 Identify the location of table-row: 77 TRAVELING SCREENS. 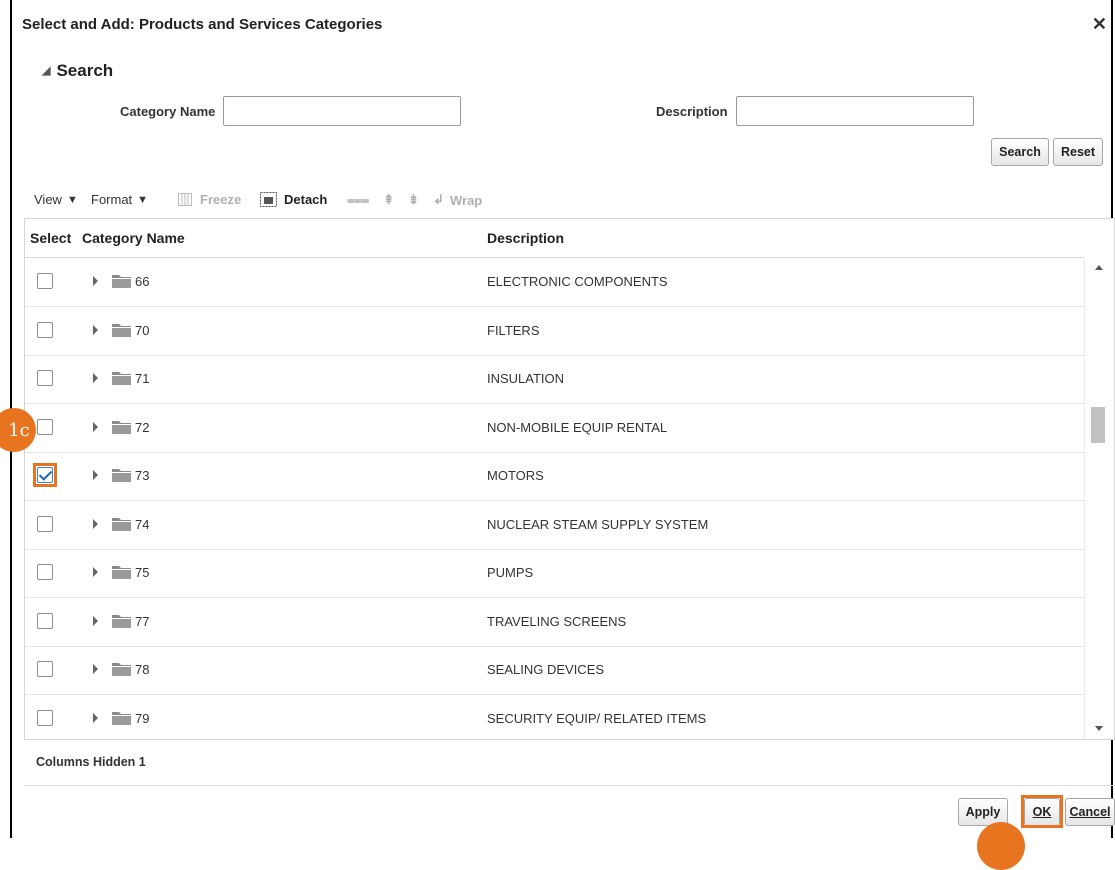
(556, 622).